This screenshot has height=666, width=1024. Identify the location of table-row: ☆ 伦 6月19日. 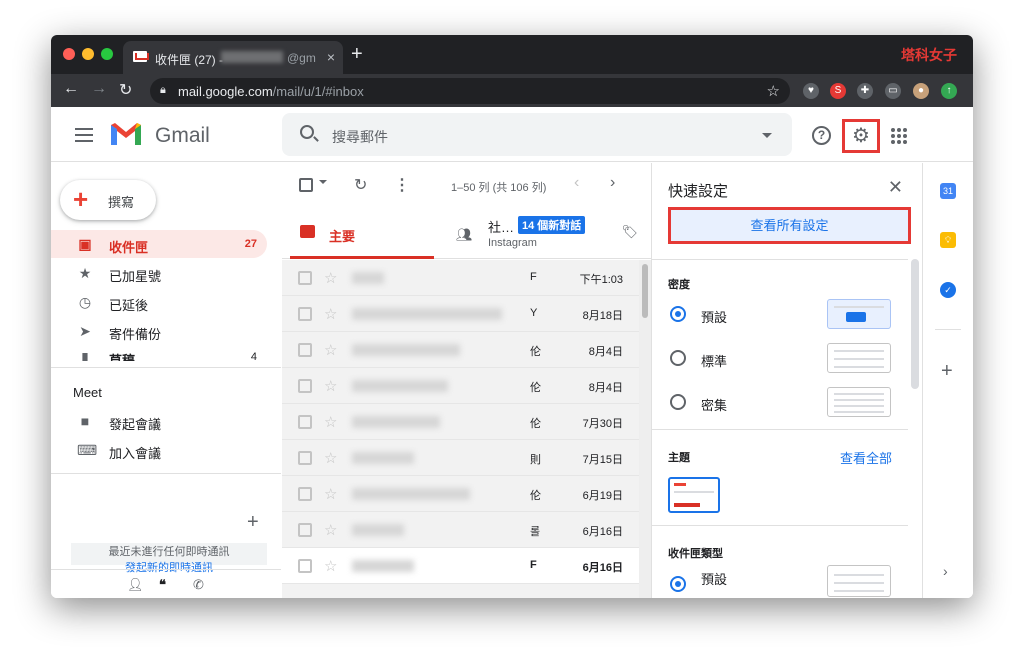
(466, 494).